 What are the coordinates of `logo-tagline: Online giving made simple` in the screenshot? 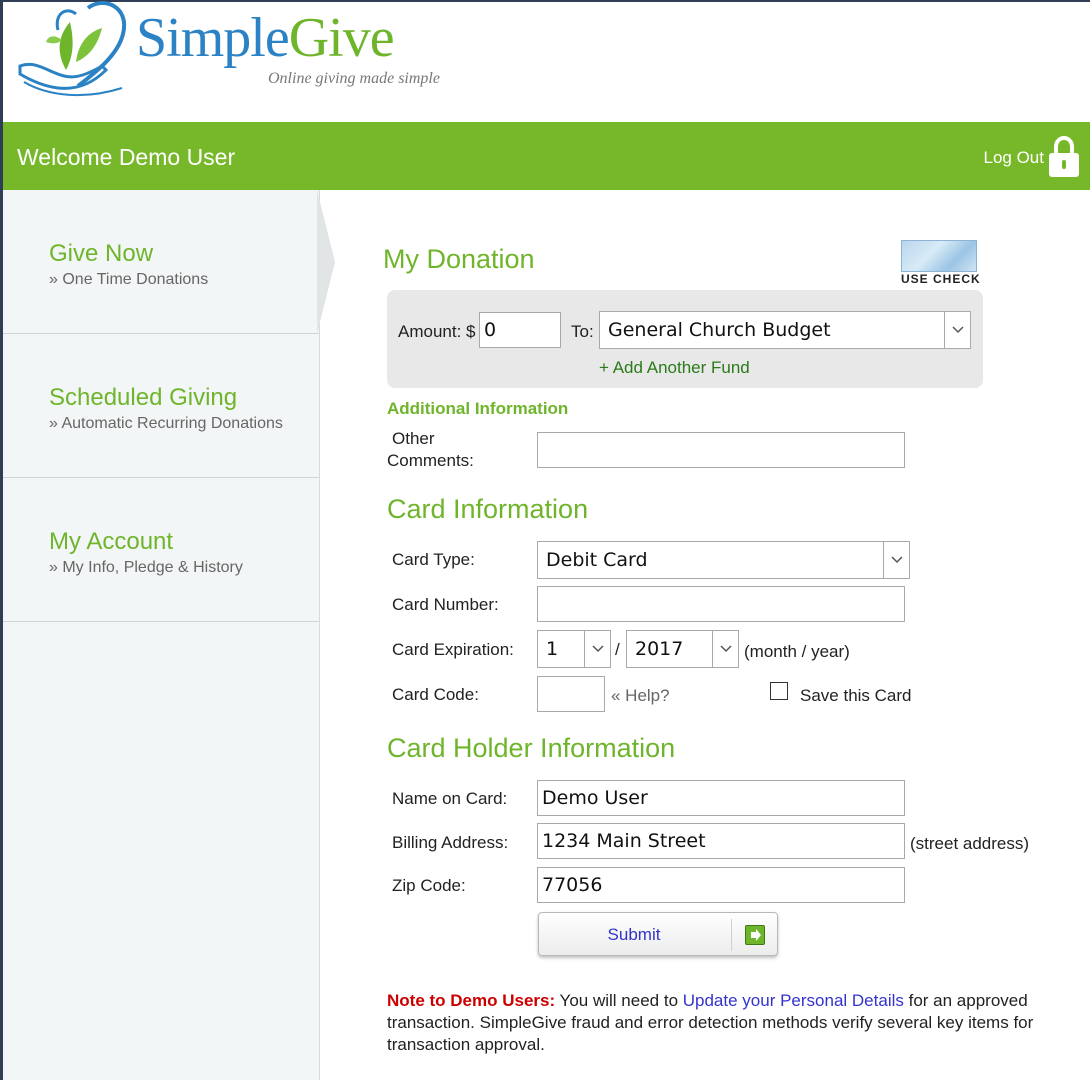 It's located at (354, 78).